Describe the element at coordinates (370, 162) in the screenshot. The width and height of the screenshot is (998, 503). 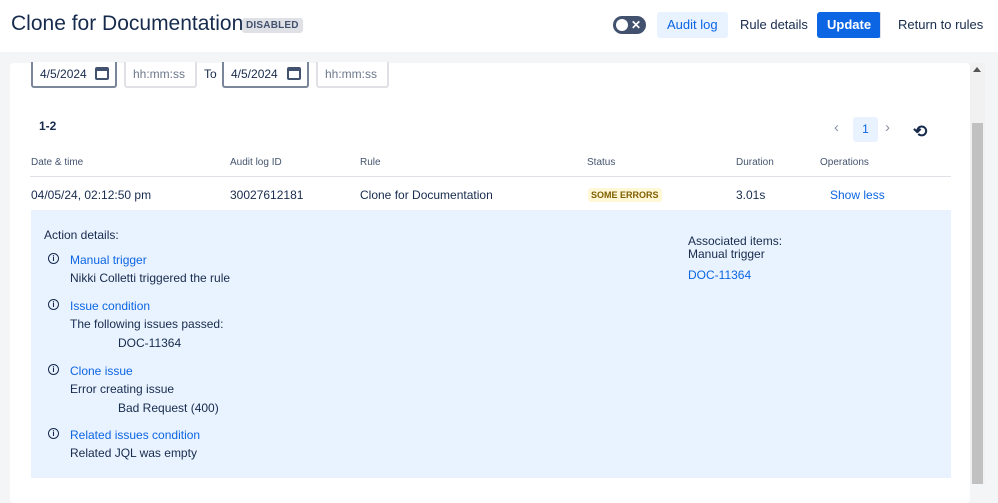
I see `column-header-rule: Rule` at that location.